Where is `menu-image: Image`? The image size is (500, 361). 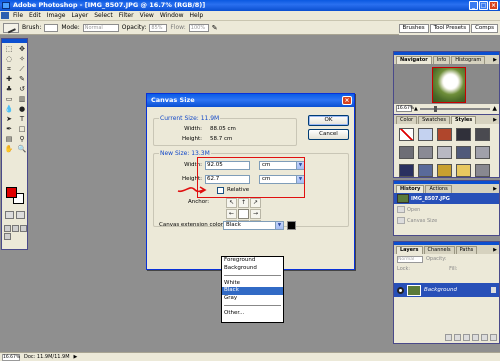
menu-image: Image is located at coordinates (56, 15).